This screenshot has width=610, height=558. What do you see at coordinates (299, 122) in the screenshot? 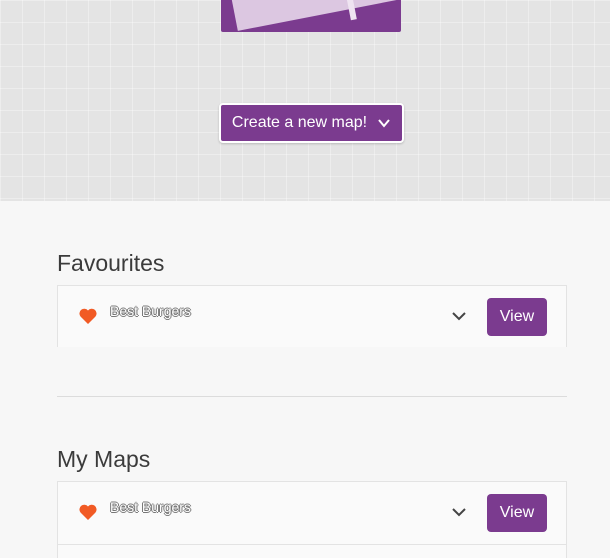
I see `create-map-label: Create a new map!` at bounding box center [299, 122].